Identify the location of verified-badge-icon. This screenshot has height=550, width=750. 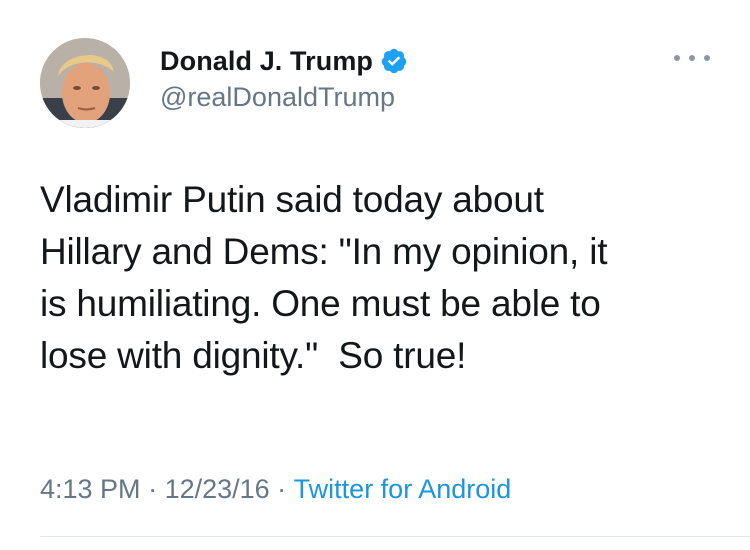
(394, 61).